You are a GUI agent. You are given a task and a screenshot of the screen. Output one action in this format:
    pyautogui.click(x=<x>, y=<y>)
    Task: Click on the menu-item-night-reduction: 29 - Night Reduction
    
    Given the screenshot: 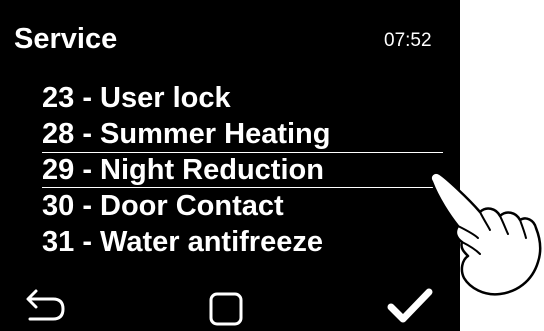 What is the action you would take?
    pyautogui.click(x=230, y=170)
    